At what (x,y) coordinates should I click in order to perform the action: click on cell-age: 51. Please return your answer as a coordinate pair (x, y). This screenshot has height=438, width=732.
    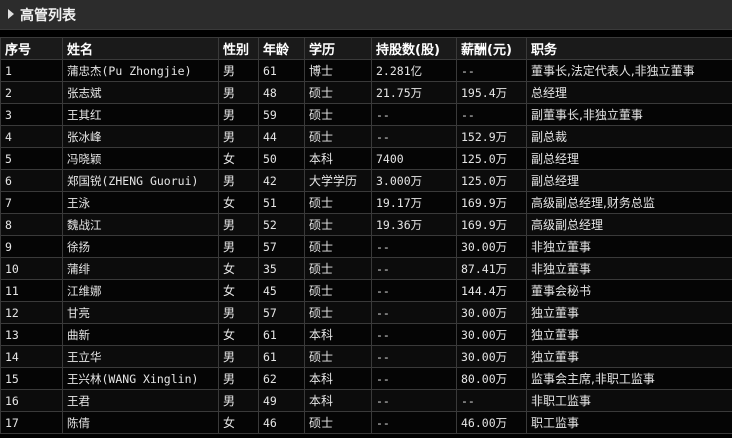
    Looking at the image, I should click on (281, 202).